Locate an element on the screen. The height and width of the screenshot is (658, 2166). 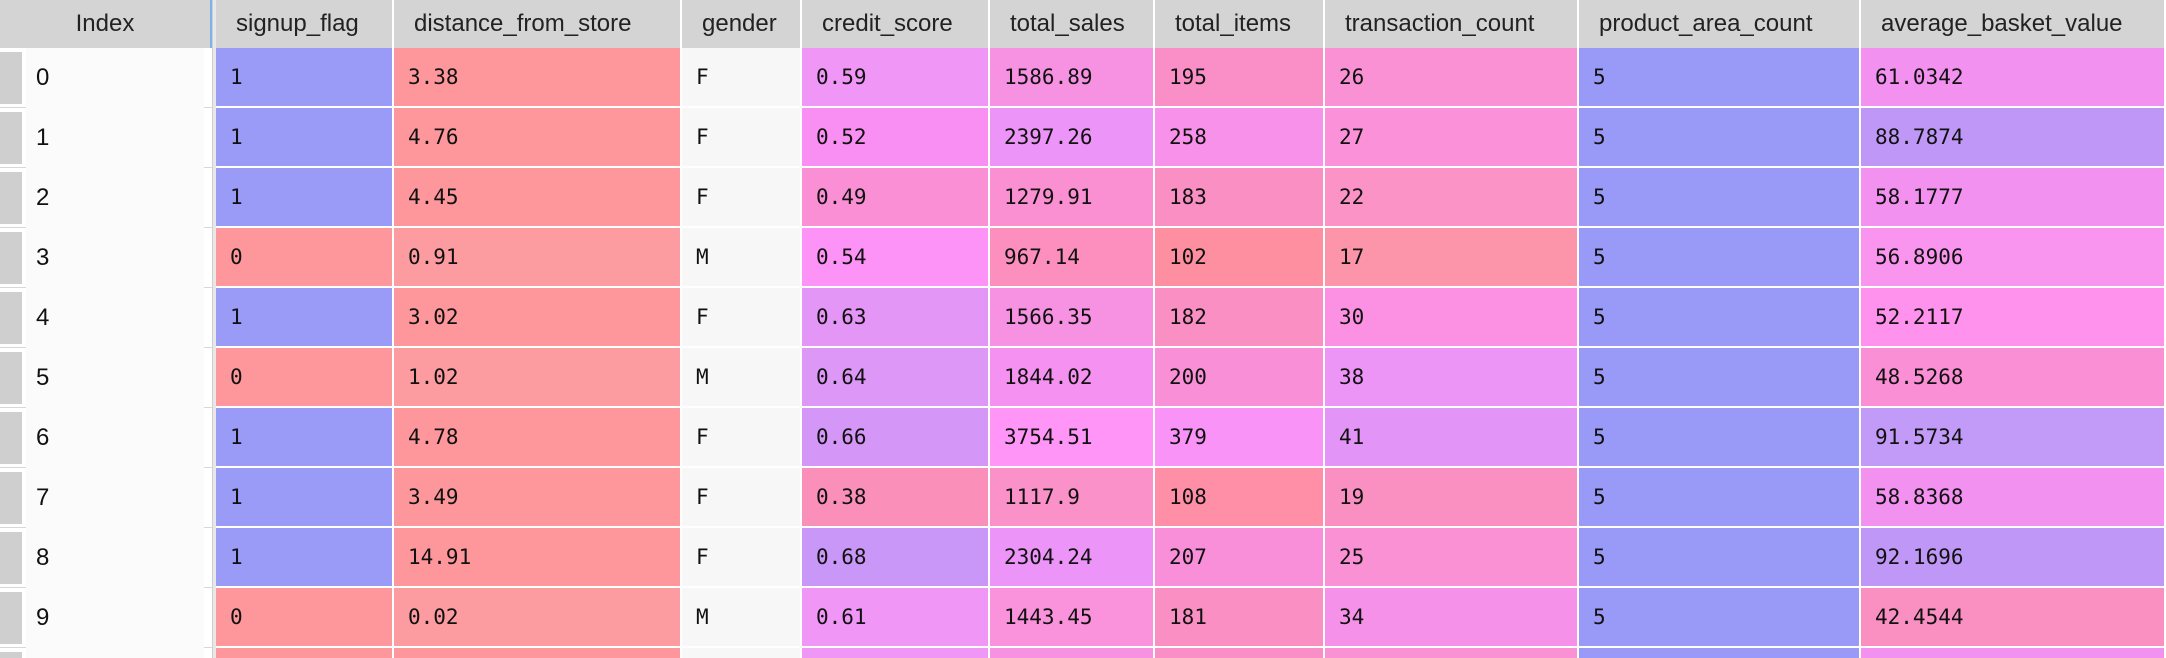
cell-transaction-count: 41 is located at coordinates (1452, 438).